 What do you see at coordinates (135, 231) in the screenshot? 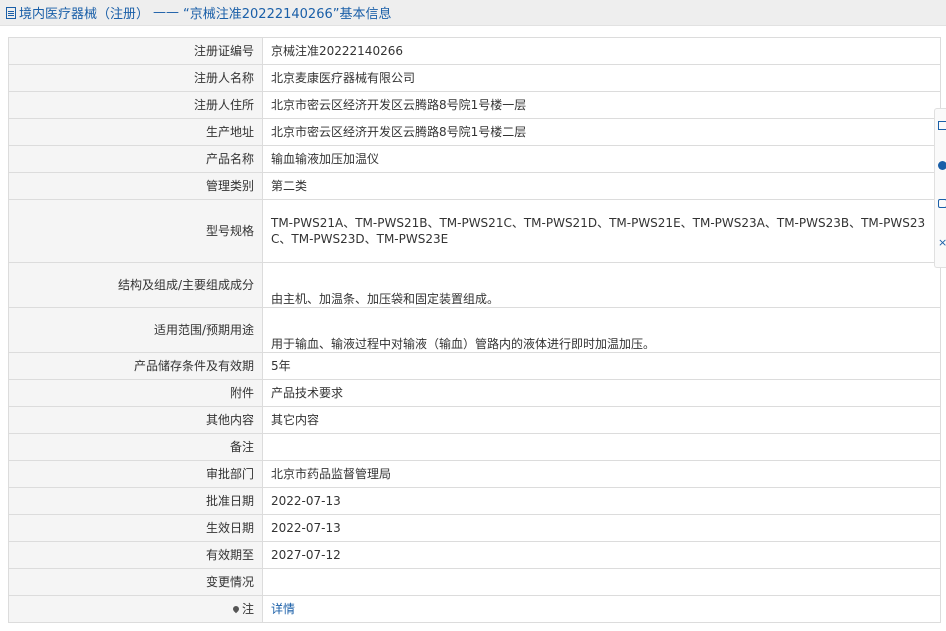
I see `row-label: 型号规格` at bounding box center [135, 231].